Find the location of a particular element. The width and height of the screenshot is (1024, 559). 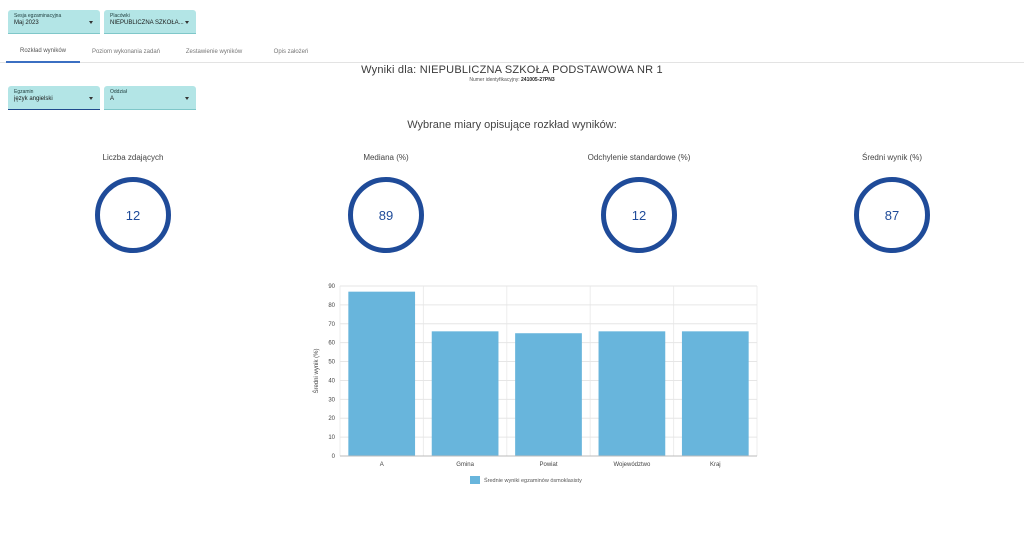

id-line: Numer identyfikacyjny: 241005-27PN3 is located at coordinates (512, 80).